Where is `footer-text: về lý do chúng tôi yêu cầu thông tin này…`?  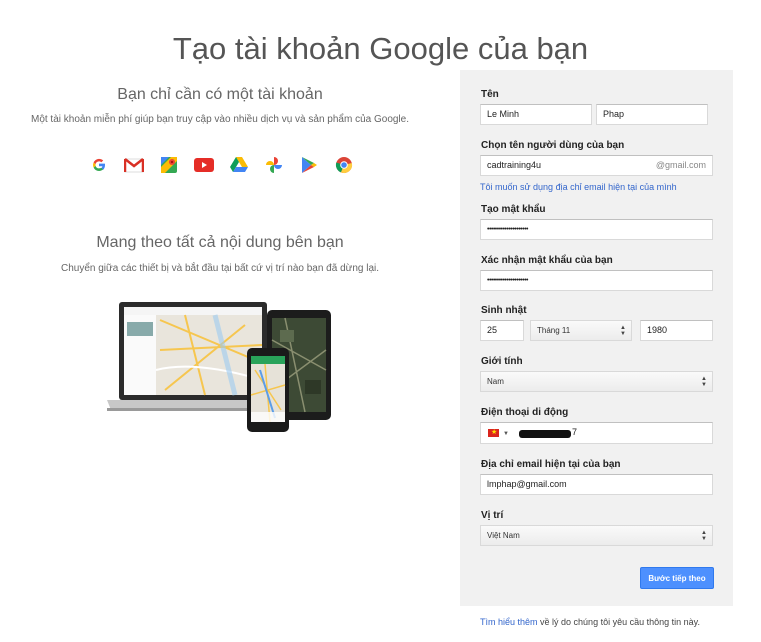 footer-text: về lý do chúng tôi yêu cầu thông tin này… is located at coordinates (618, 622).